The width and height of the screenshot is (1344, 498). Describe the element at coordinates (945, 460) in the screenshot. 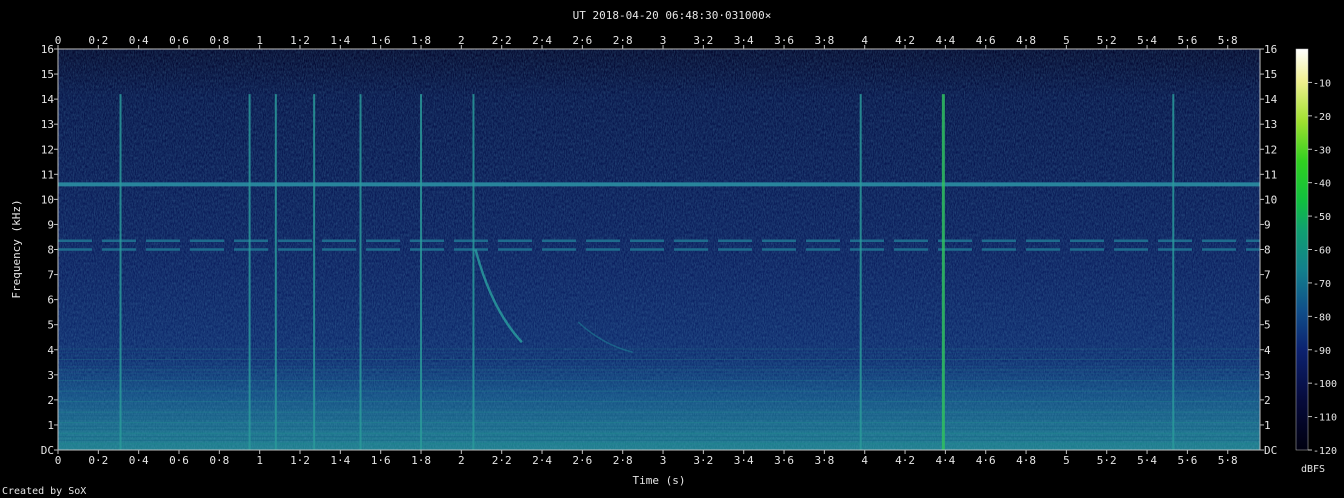

I see `x-tick-label: 4·4` at that location.